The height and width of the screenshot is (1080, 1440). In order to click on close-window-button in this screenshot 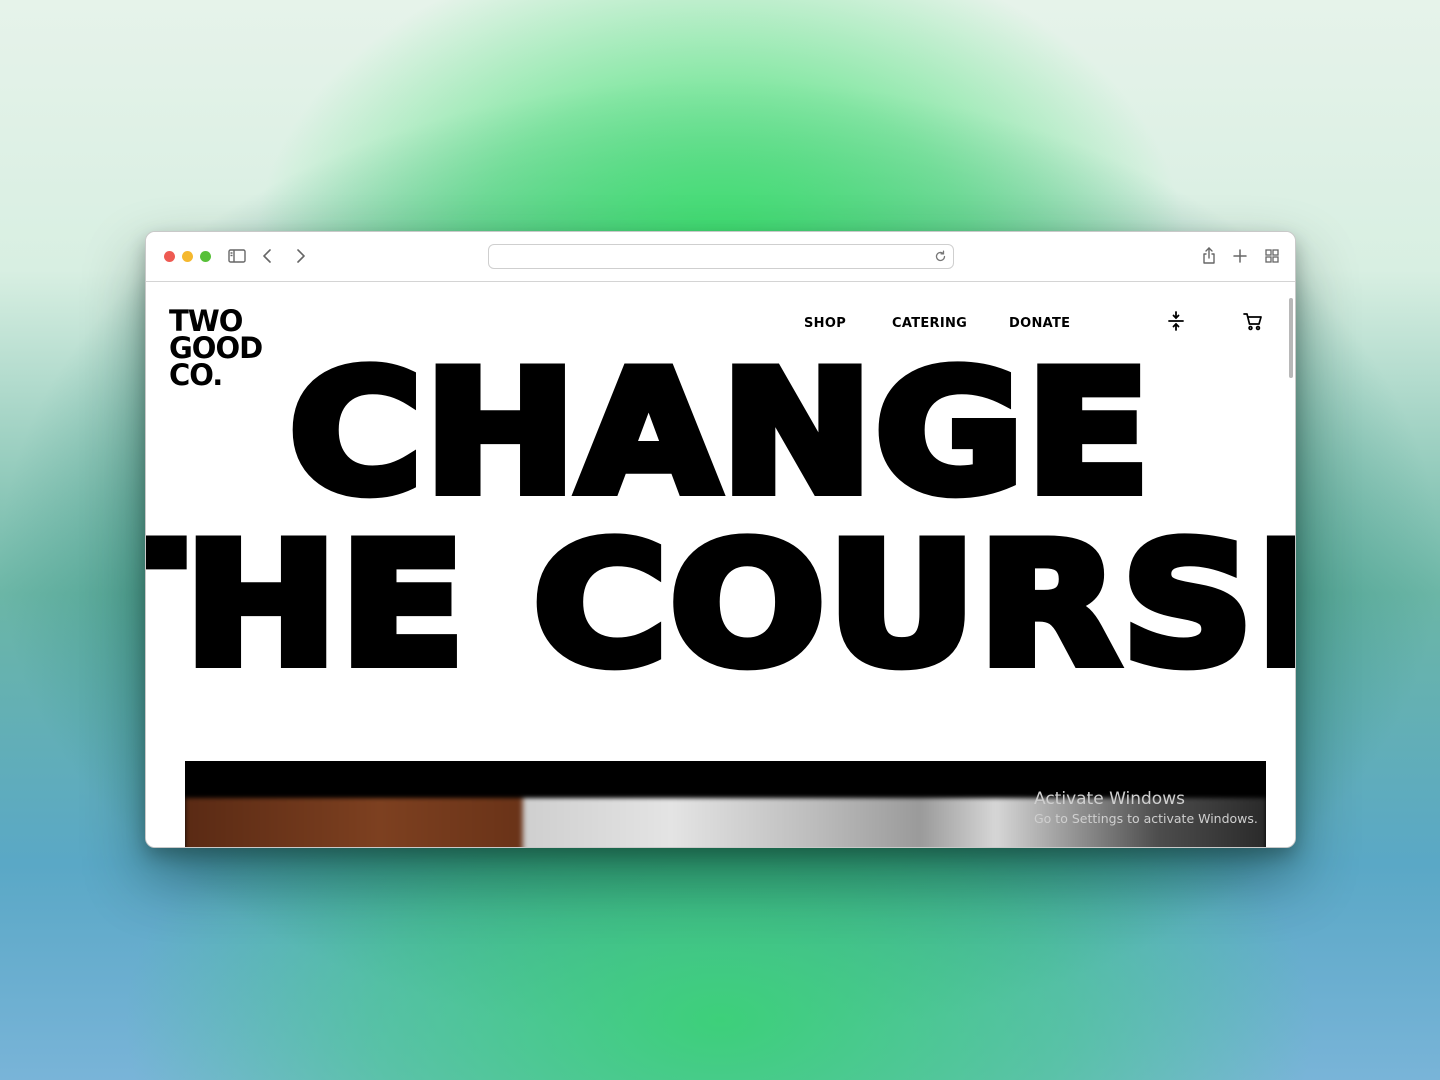, I will do `click(169, 256)`.